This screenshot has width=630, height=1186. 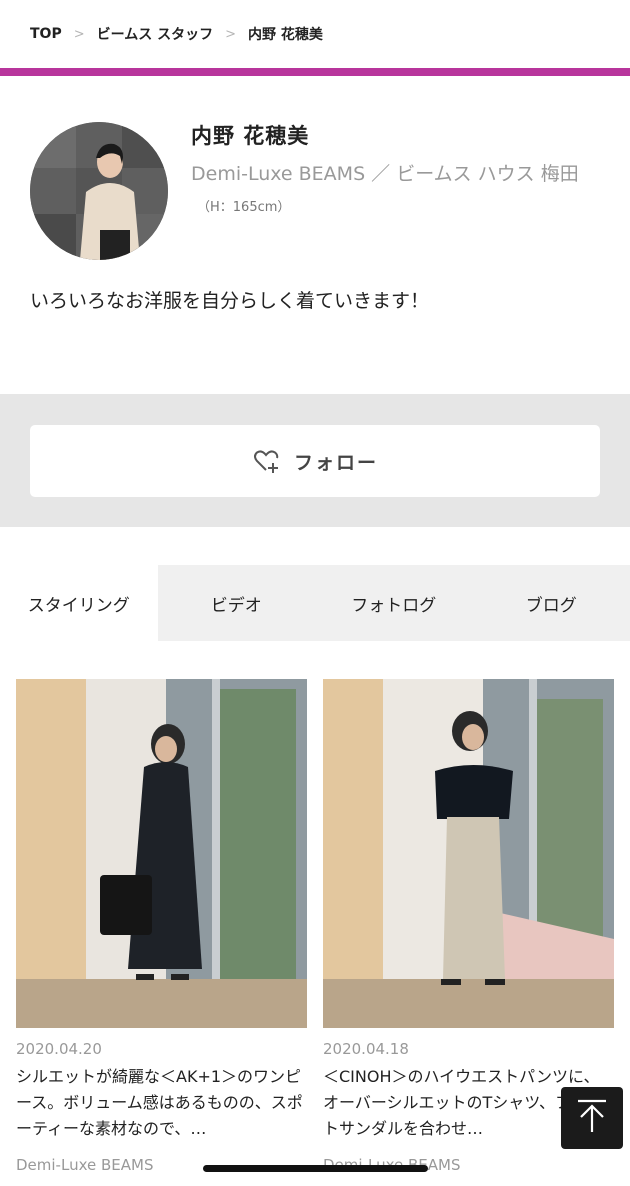 I want to click on content-tabs: スタイリング ビデオ フォトログ ブログ, so click(x=315, y=603).